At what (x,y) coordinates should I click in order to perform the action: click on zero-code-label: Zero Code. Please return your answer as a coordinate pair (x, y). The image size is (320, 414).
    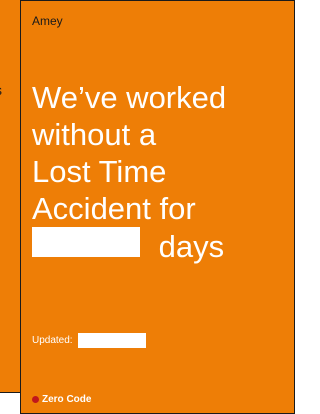
    Looking at the image, I should click on (67, 399).